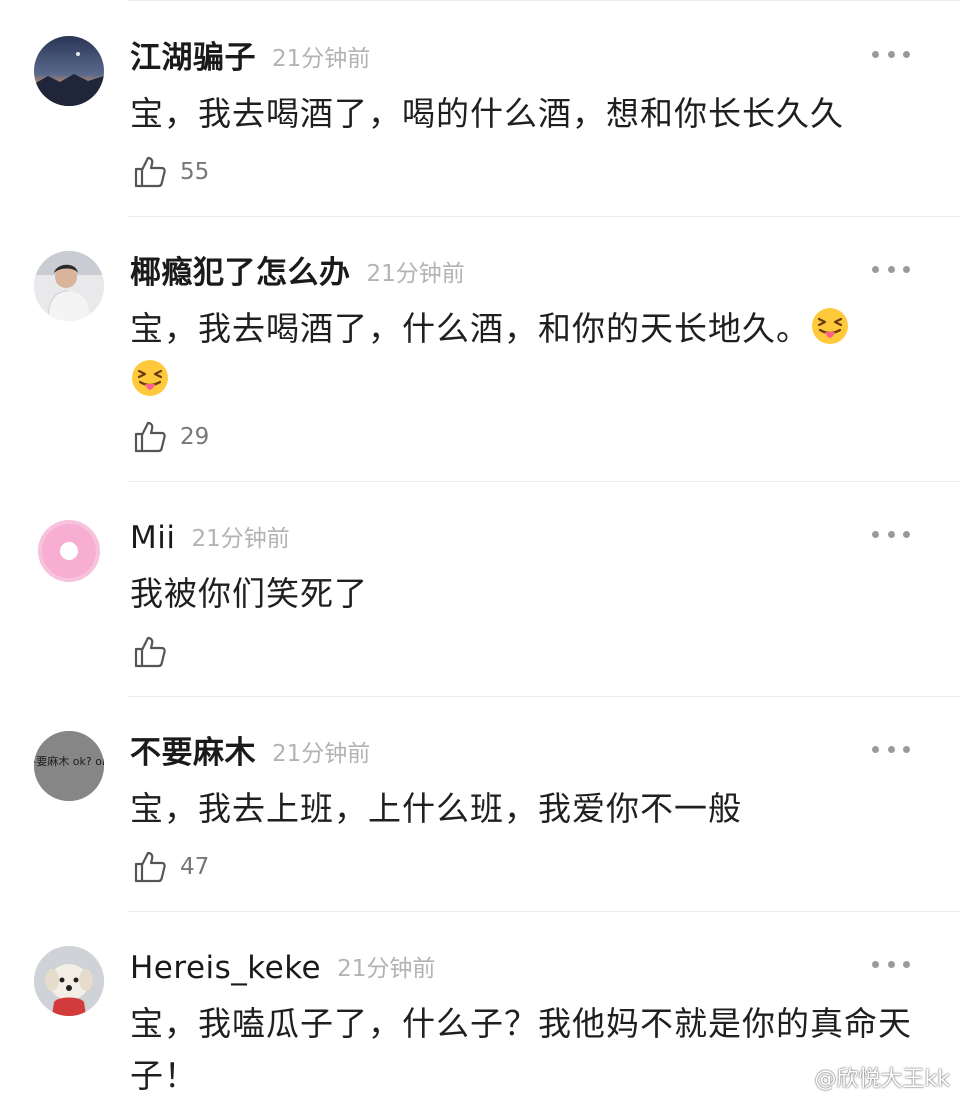 The image size is (960, 1103). What do you see at coordinates (240, 273) in the screenshot?
I see `username: 椰瘾犯了怎么办` at bounding box center [240, 273].